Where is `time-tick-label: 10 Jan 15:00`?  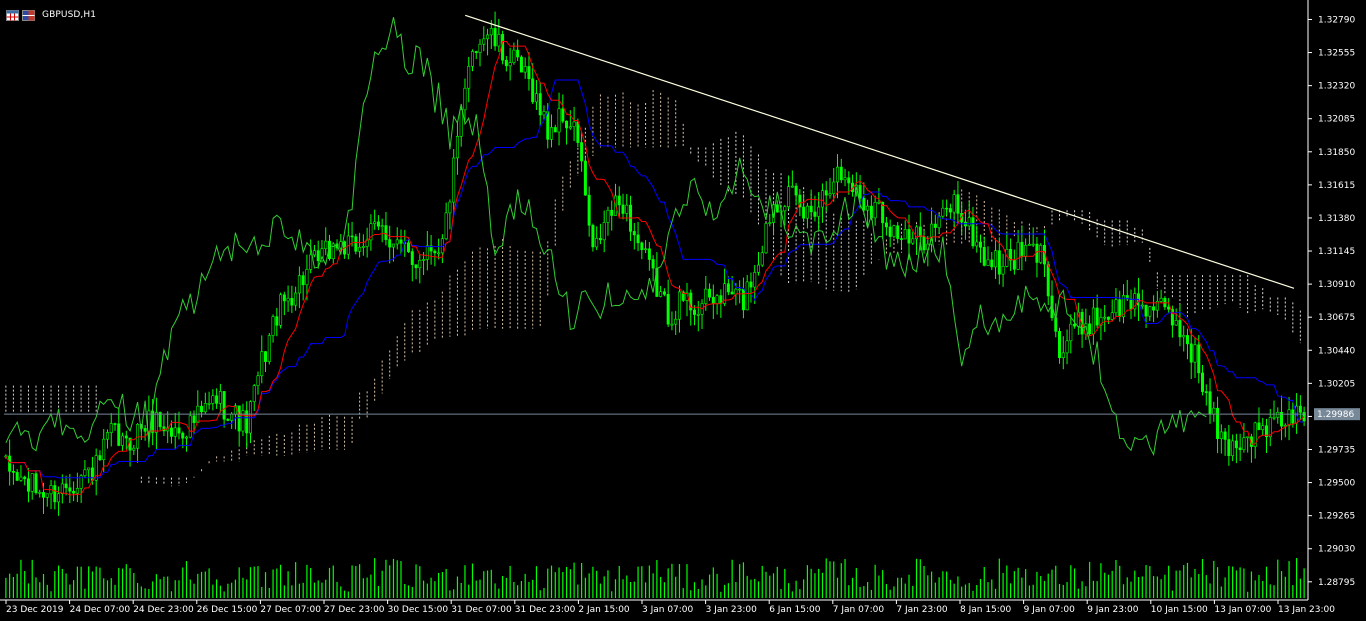
time-tick-label: 10 Jan 15:00 is located at coordinates (1179, 610).